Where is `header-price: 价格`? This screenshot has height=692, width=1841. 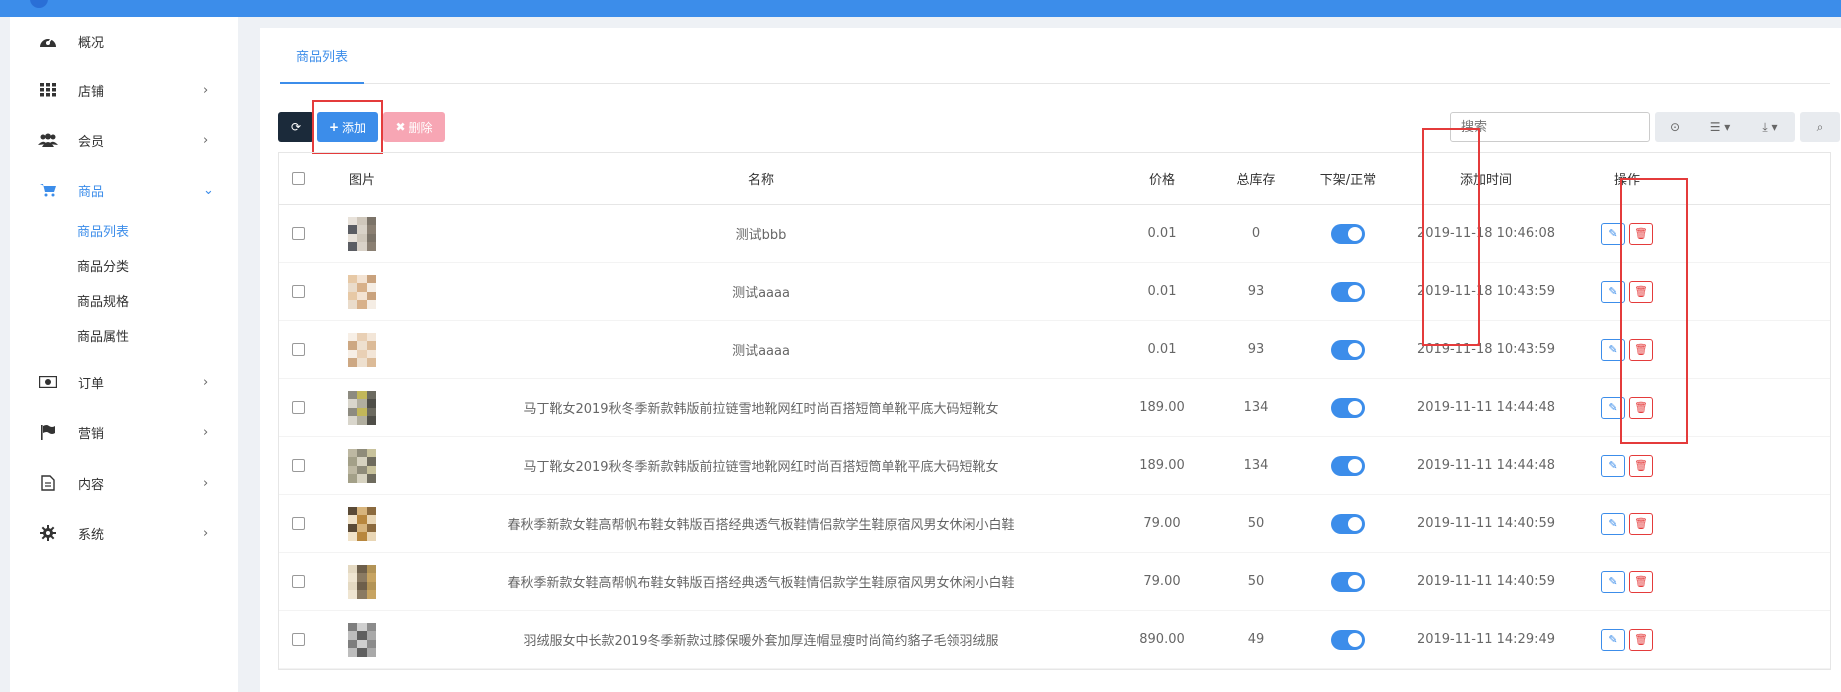 header-price: 价格 is located at coordinates (1161, 180).